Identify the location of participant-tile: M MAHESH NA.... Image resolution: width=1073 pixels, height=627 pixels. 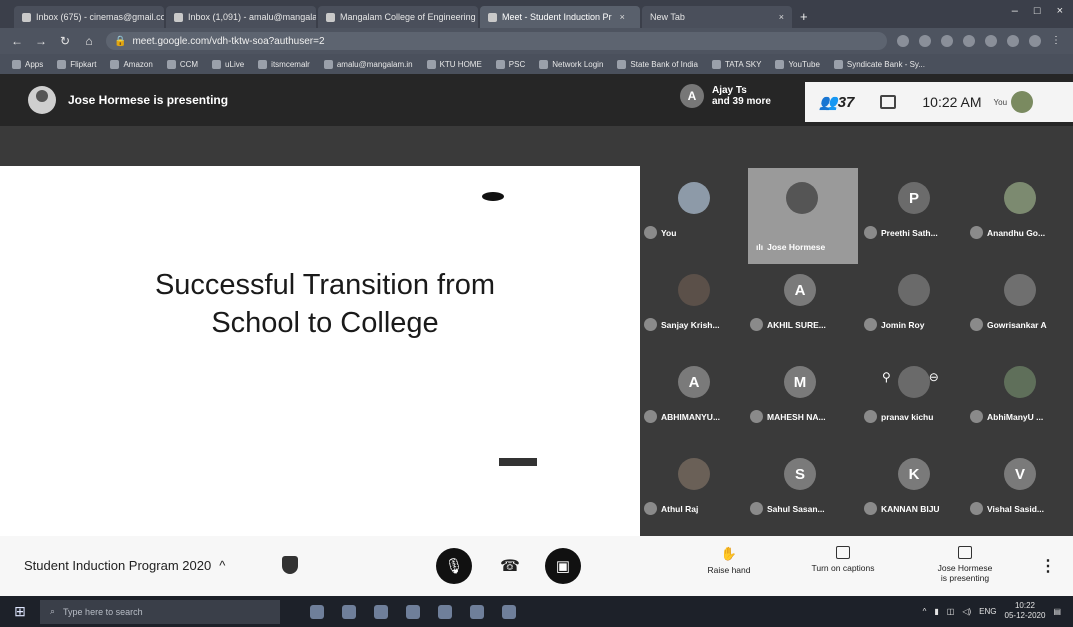
(800, 401).